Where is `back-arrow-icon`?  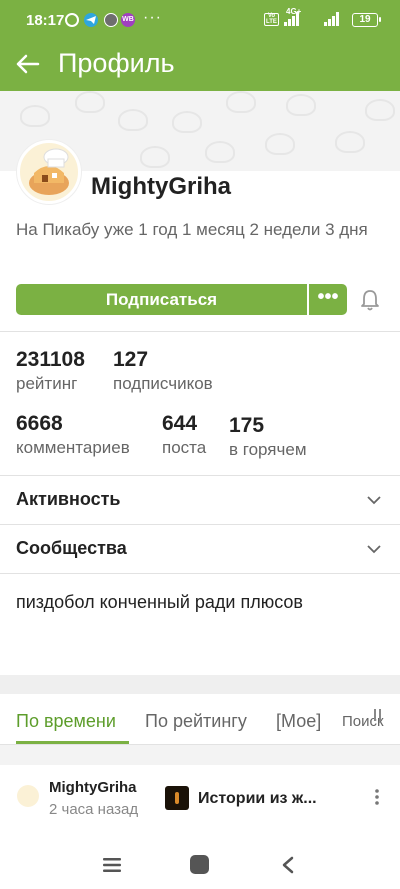 back-arrow-icon is located at coordinates (29, 64).